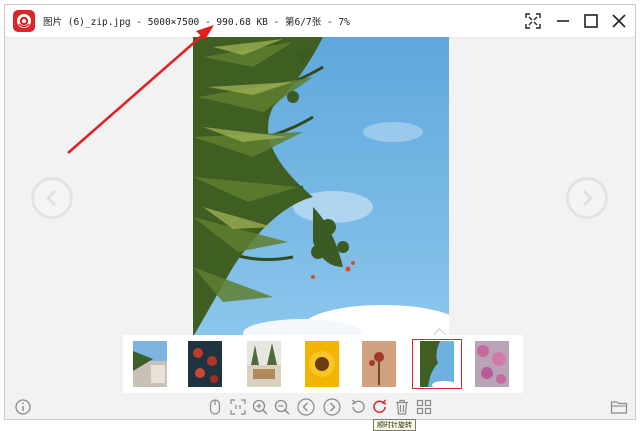  What do you see at coordinates (140, 89) in the screenshot?
I see `annotation-arrow` at bounding box center [140, 89].